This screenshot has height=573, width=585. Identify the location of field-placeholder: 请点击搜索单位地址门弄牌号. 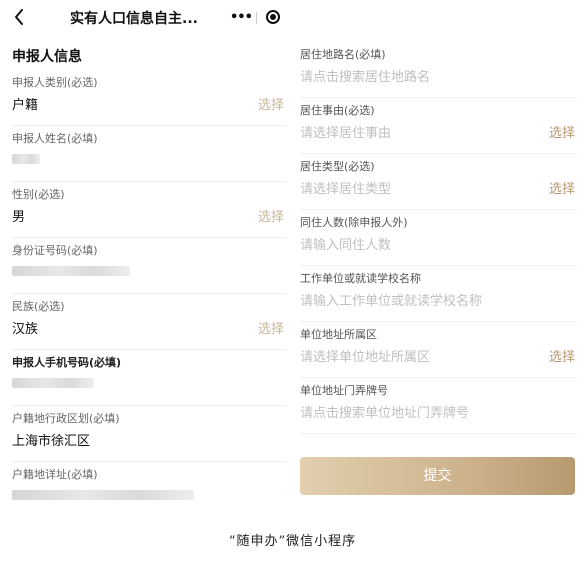
(385, 413).